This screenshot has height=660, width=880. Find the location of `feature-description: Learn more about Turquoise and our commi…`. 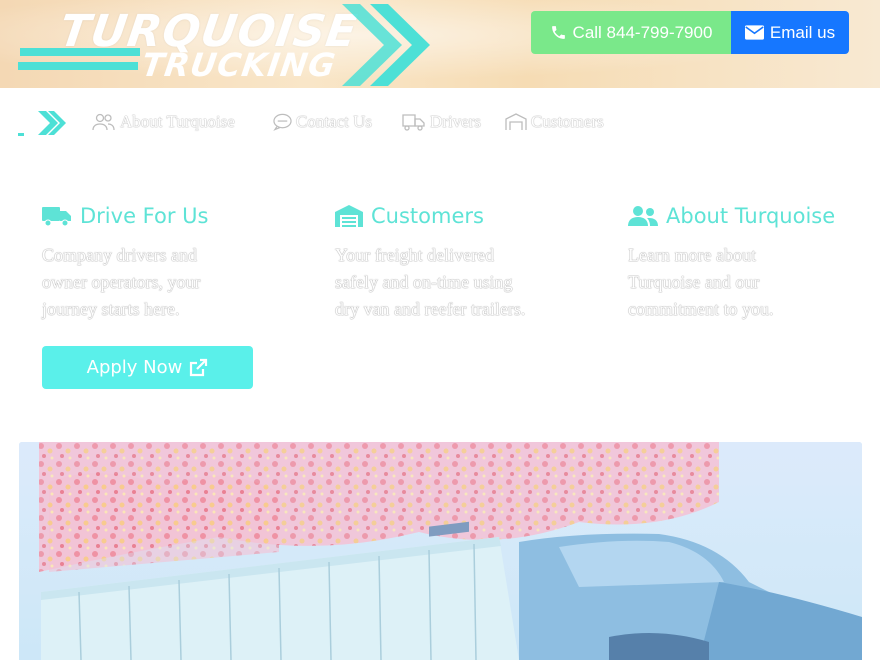

feature-description: Learn more about Turquoise and our commi… is located at coordinates (748, 282).